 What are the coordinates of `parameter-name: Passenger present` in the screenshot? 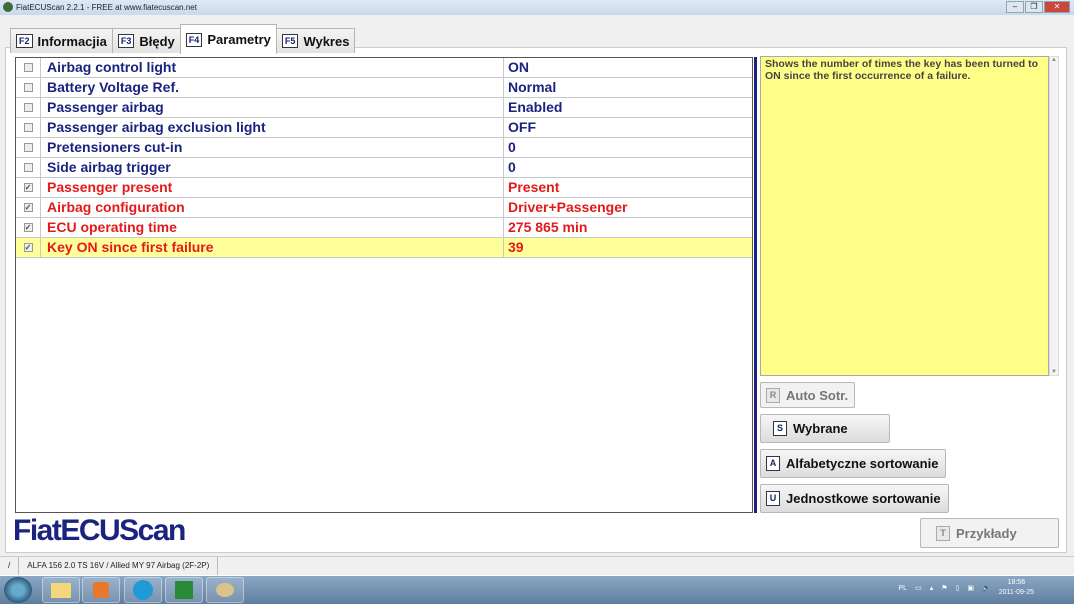 It's located at (272, 187).